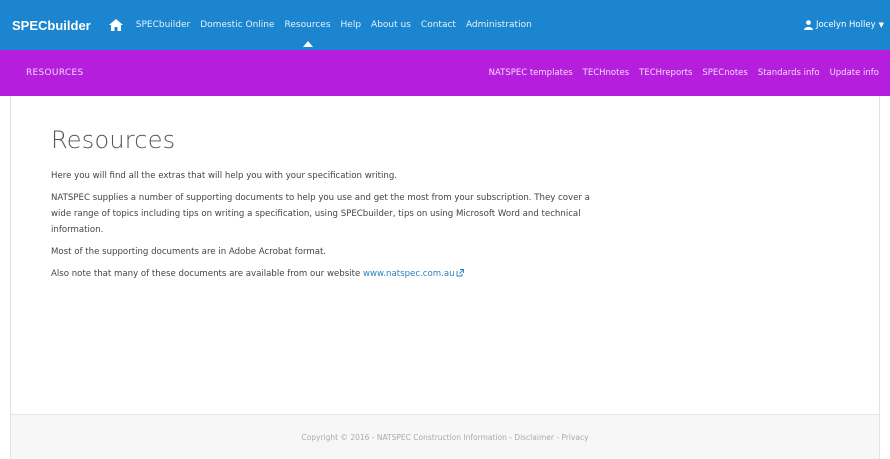 This screenshot has width=890, height=459. What do you see at coordinates (499, 25) in the screenshot?
I see `nav-item-administration: Administration` at bounding box center [499, 25].